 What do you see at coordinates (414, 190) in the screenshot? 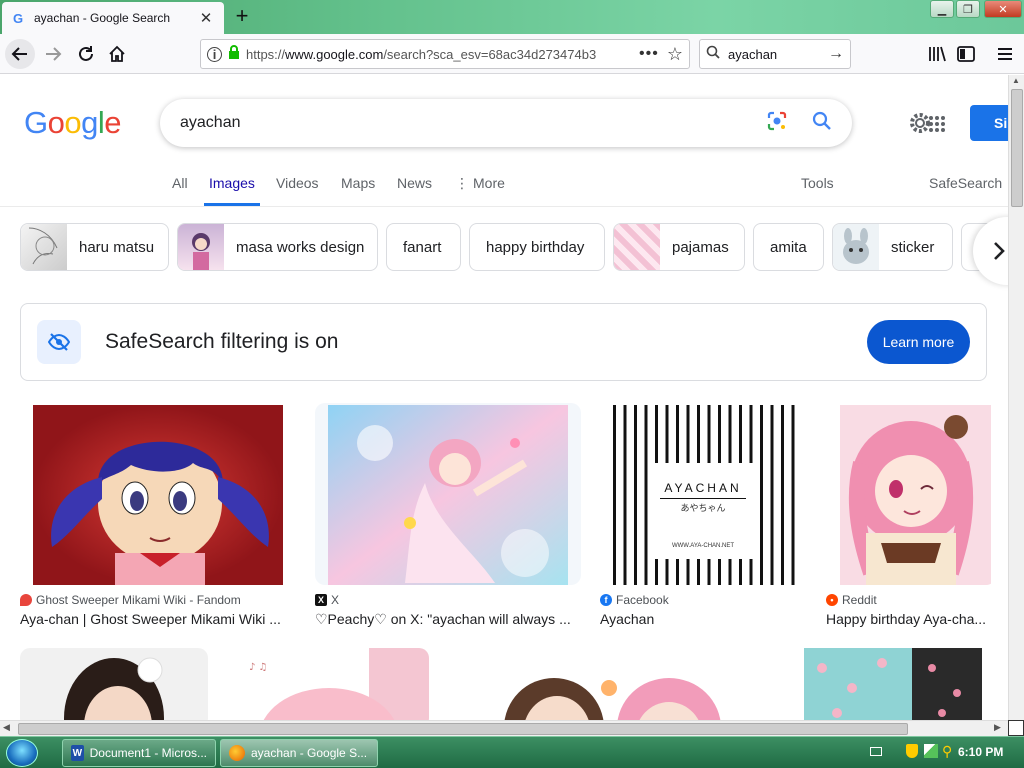
I see `tab-news: News` at bounding box center [414, 190].